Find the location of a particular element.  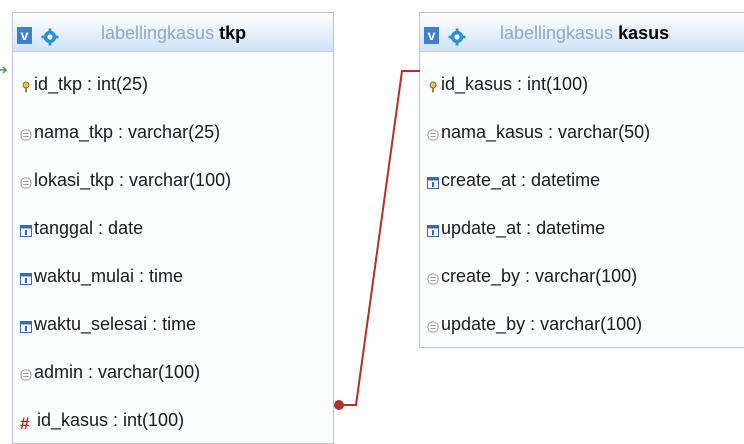

column-label: update_at : datetime is located at coordinates (523, 228).